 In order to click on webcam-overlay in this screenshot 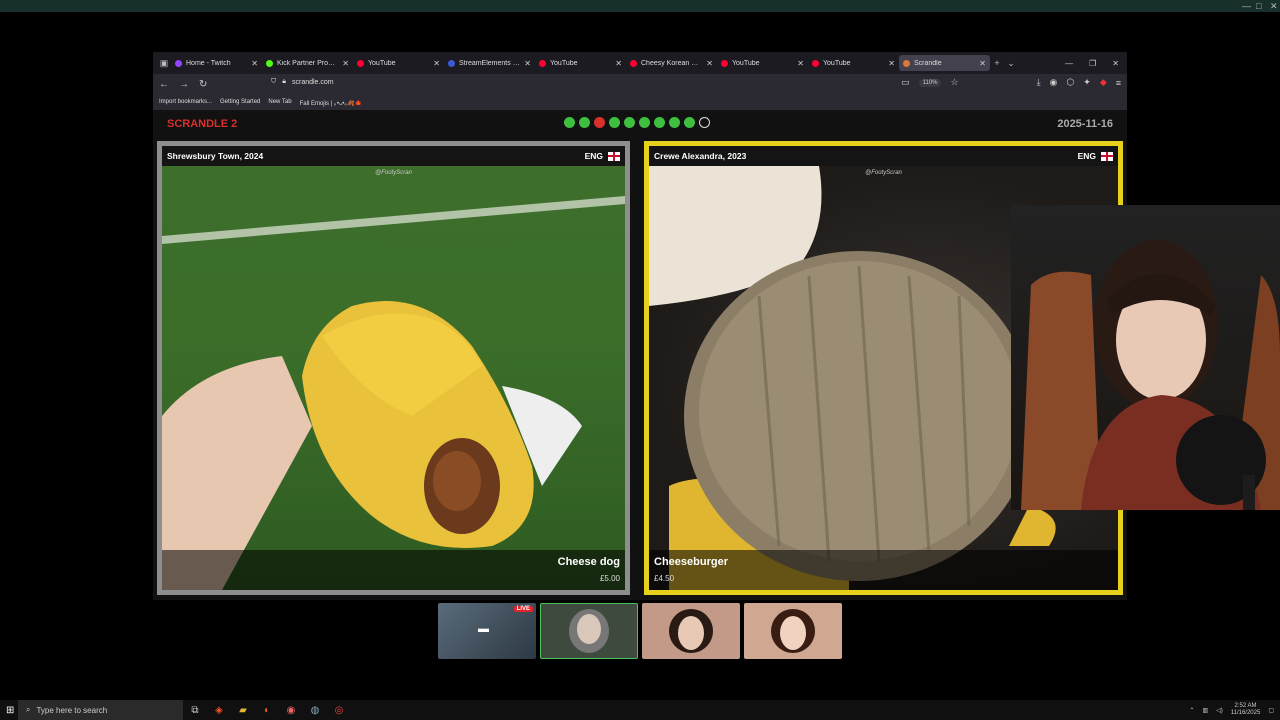, I will do `click(1145, 357)`.